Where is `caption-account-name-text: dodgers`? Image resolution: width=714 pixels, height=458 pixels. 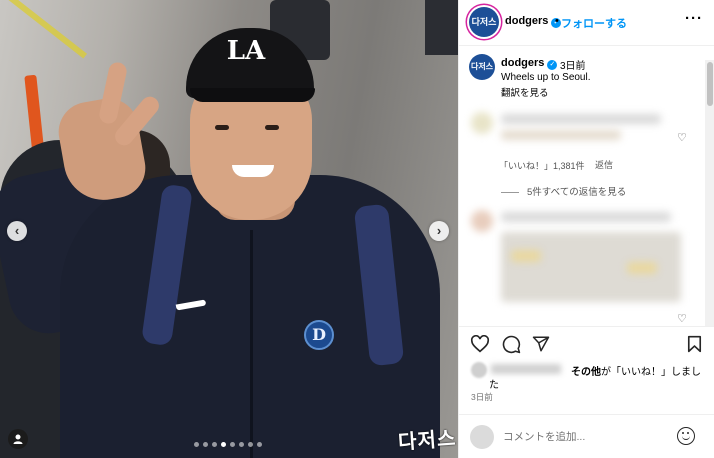
caption-account-name-text: dodgers is located at coordinates (522, 63).